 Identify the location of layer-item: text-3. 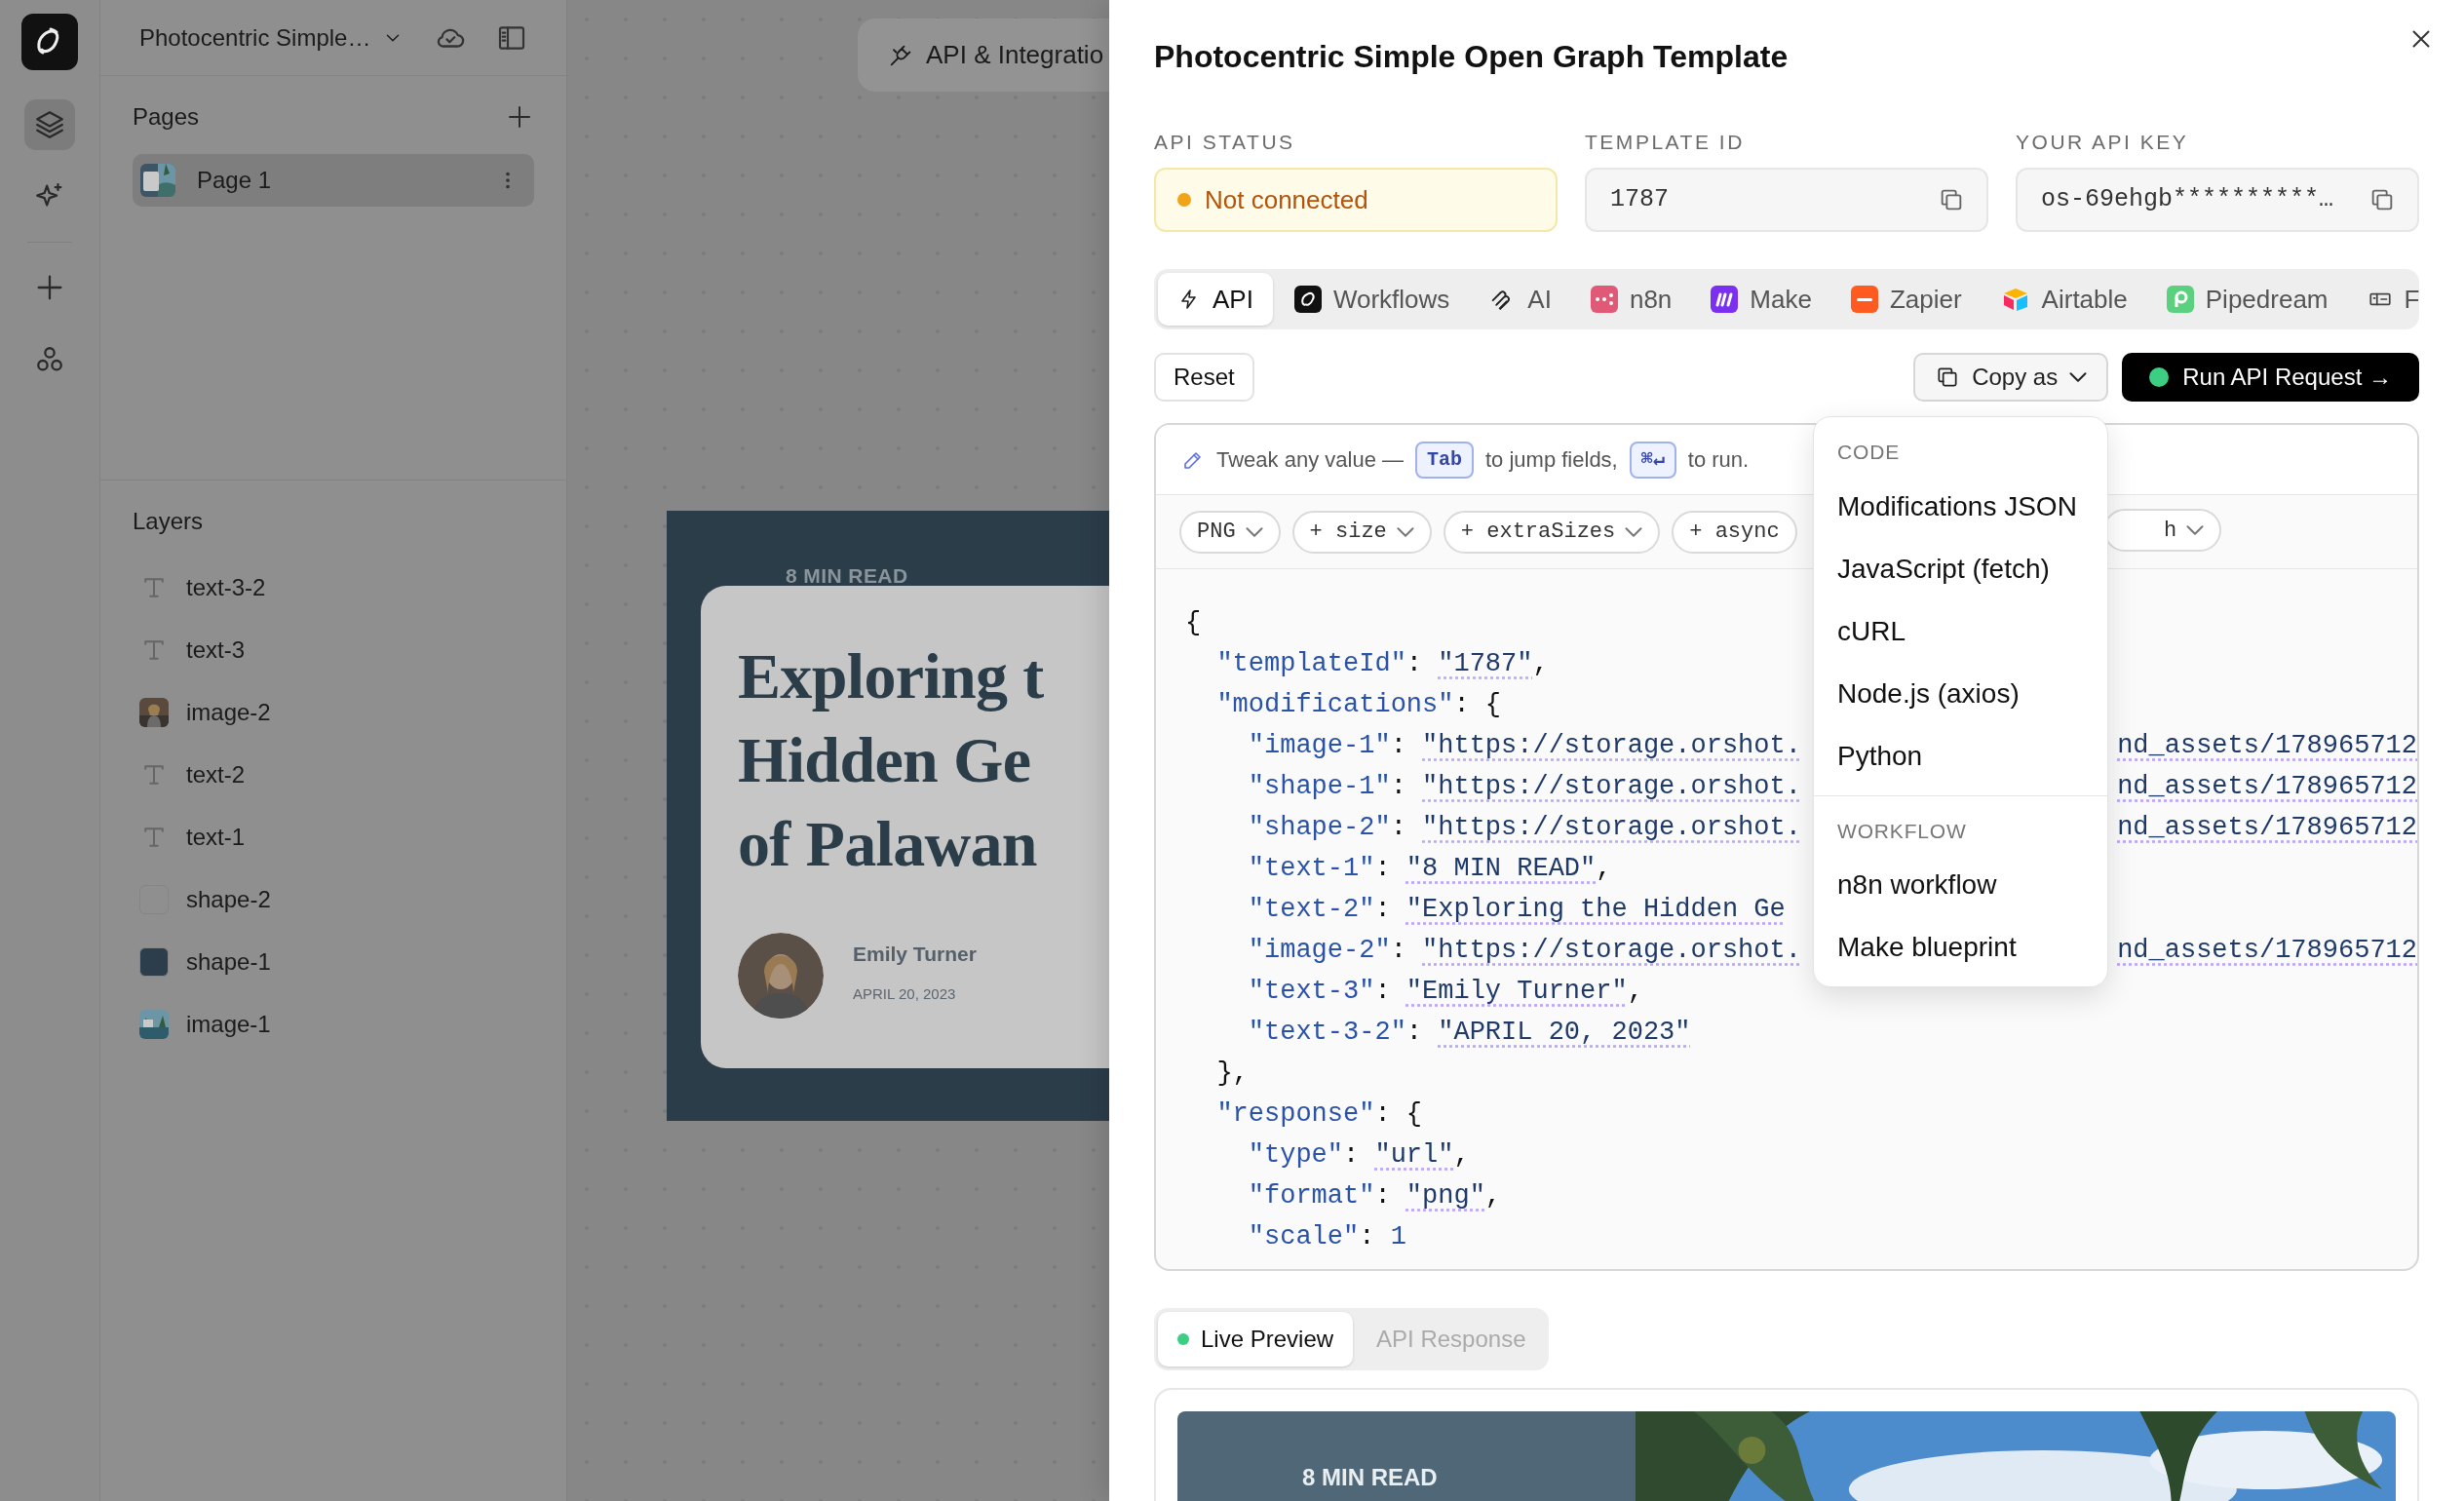
(333, 650).